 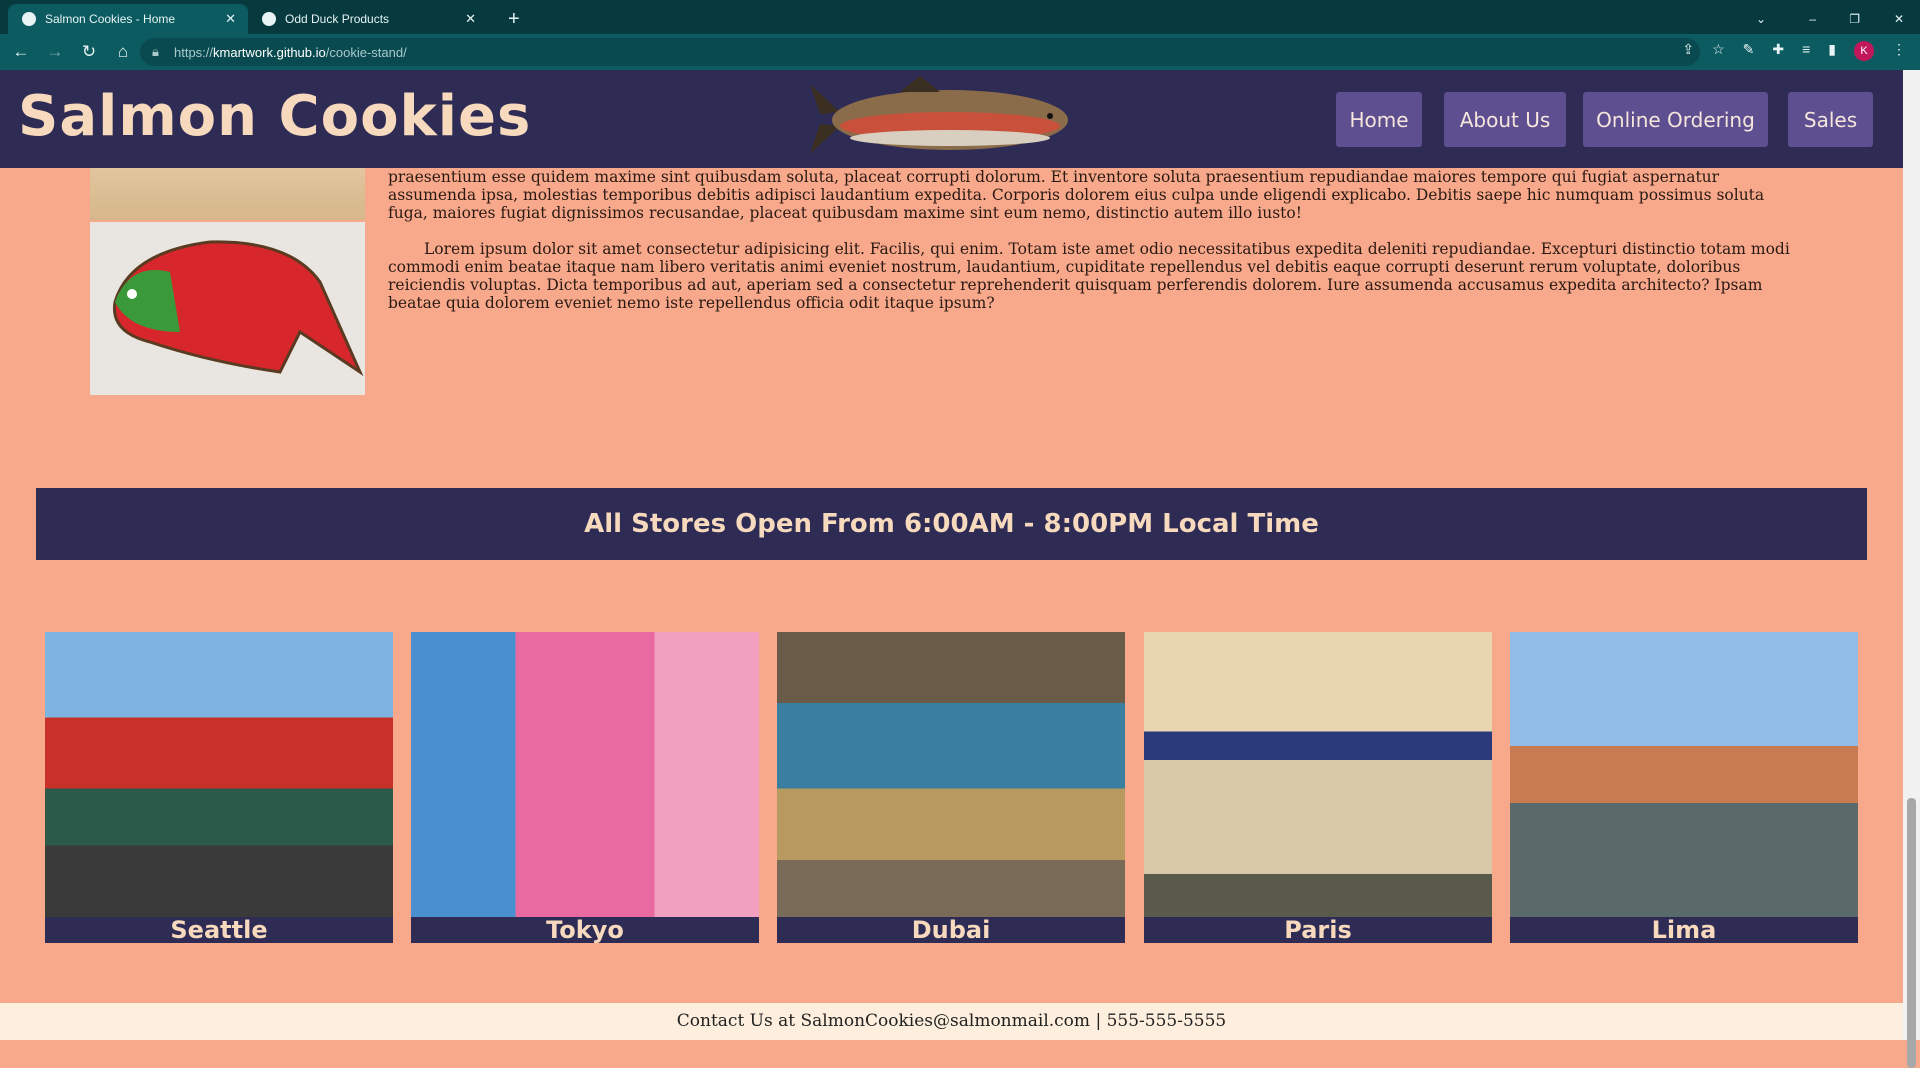 What do you see at coordinates (1899, 51) in the screenshot?
I see `menu-icon: ⋮` at bounding box center [1899, 51].